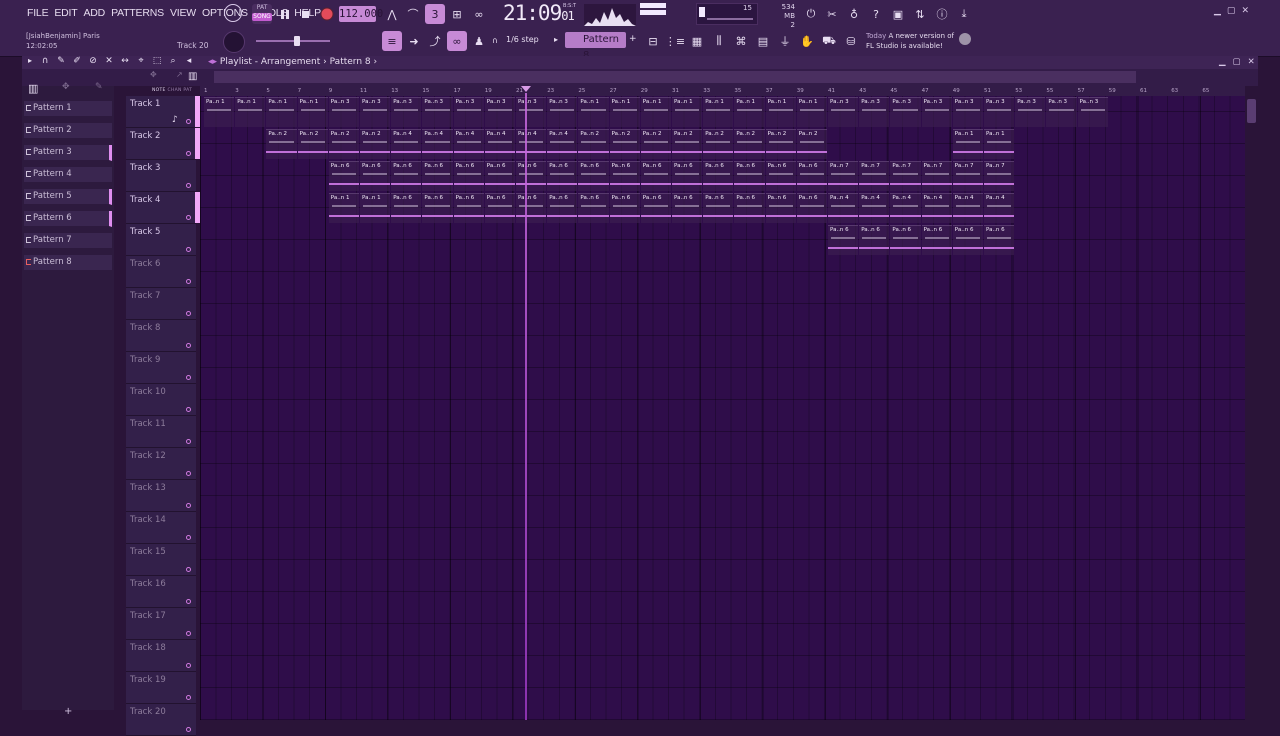 This screenshot has width=1280, height=736. What do you see at coordinates (68, 219) in the screenshot?
I see `picker-pattern-6: Pattern 6` at bounding box center [68, 219].